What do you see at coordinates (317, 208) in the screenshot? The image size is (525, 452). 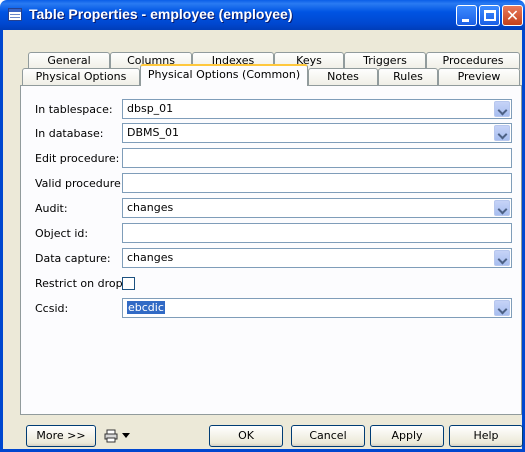 I see `audit-combo: changes` at bounding box center [317, 208].